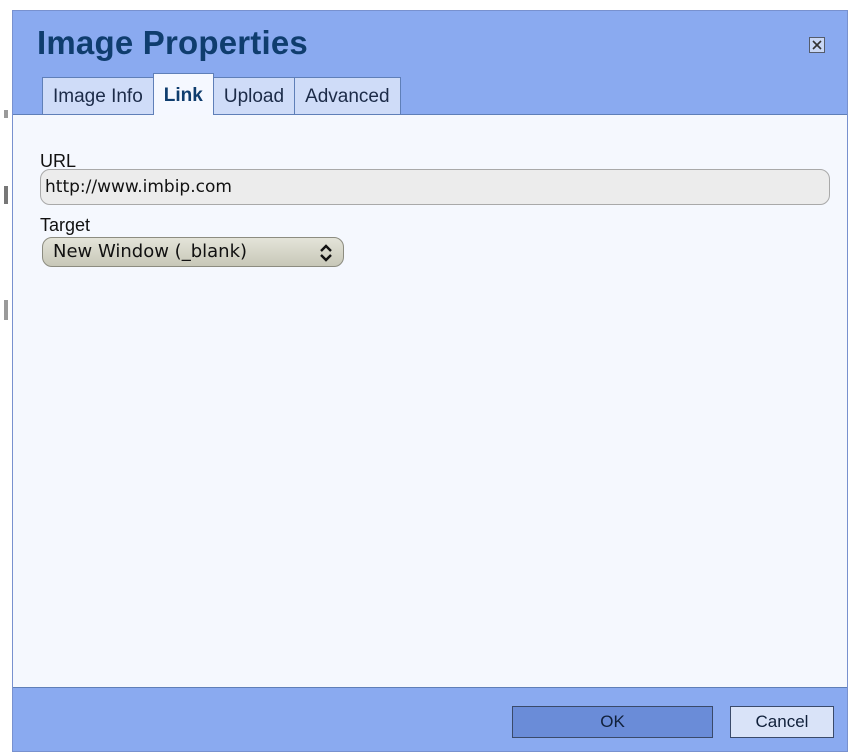 This screenshot has width=850, height=754. I want to click on dialog-title: Image Properties, so click(172, 42).